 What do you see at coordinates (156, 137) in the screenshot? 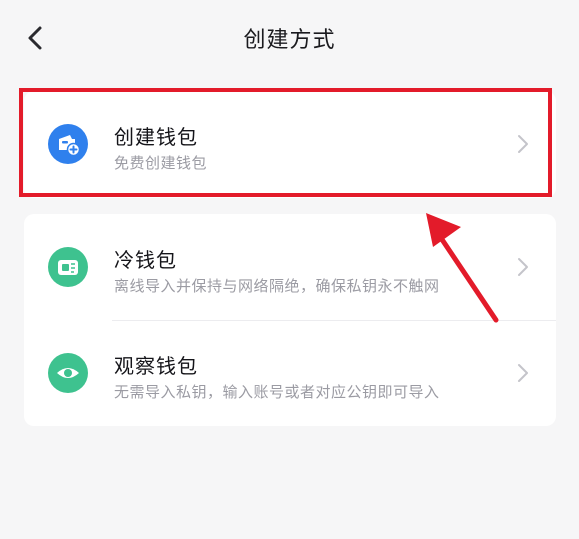
I see `option-title: 创建钱包` at bounding box center [156, 137].